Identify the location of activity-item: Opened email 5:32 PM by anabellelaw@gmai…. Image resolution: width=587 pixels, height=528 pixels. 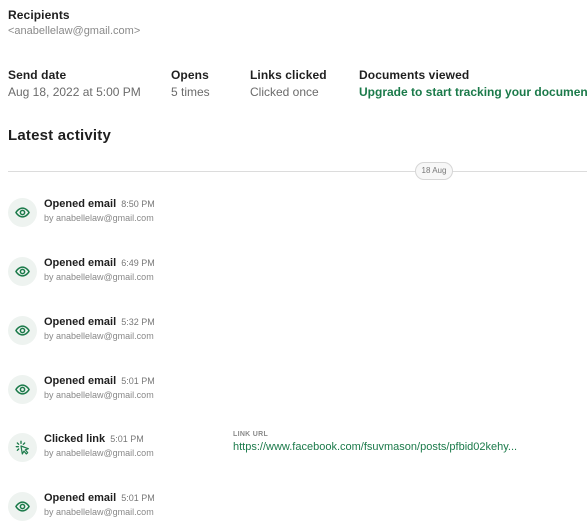
(297, 332).